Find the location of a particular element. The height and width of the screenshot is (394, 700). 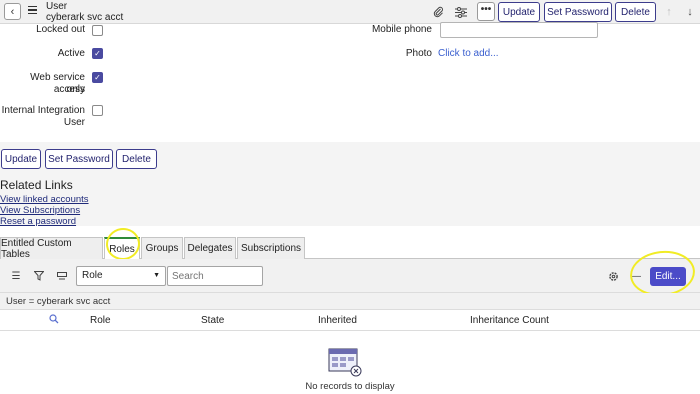

delete-button: Delete is located at coordinates (136, 159).